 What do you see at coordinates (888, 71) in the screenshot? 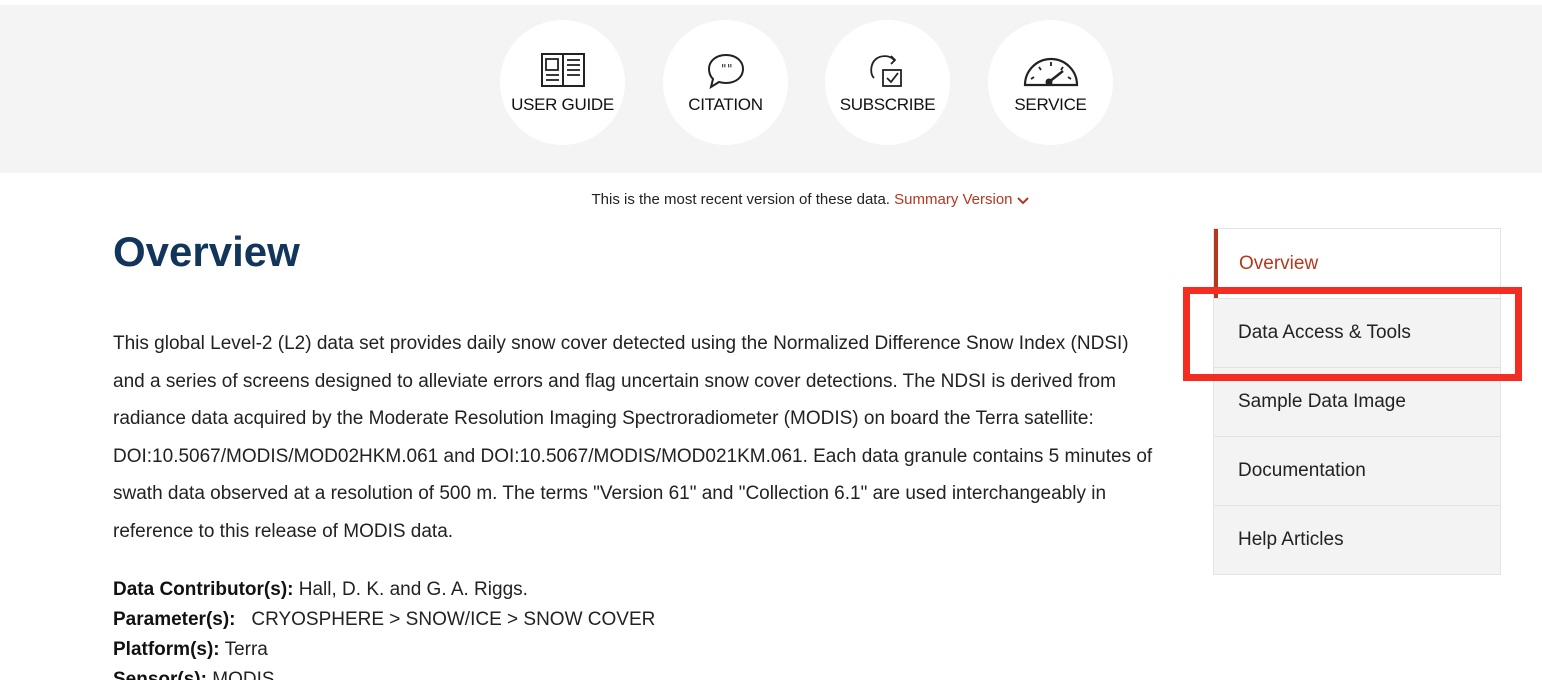
I see `subscribe-icon` at bounding box center [888, 71].